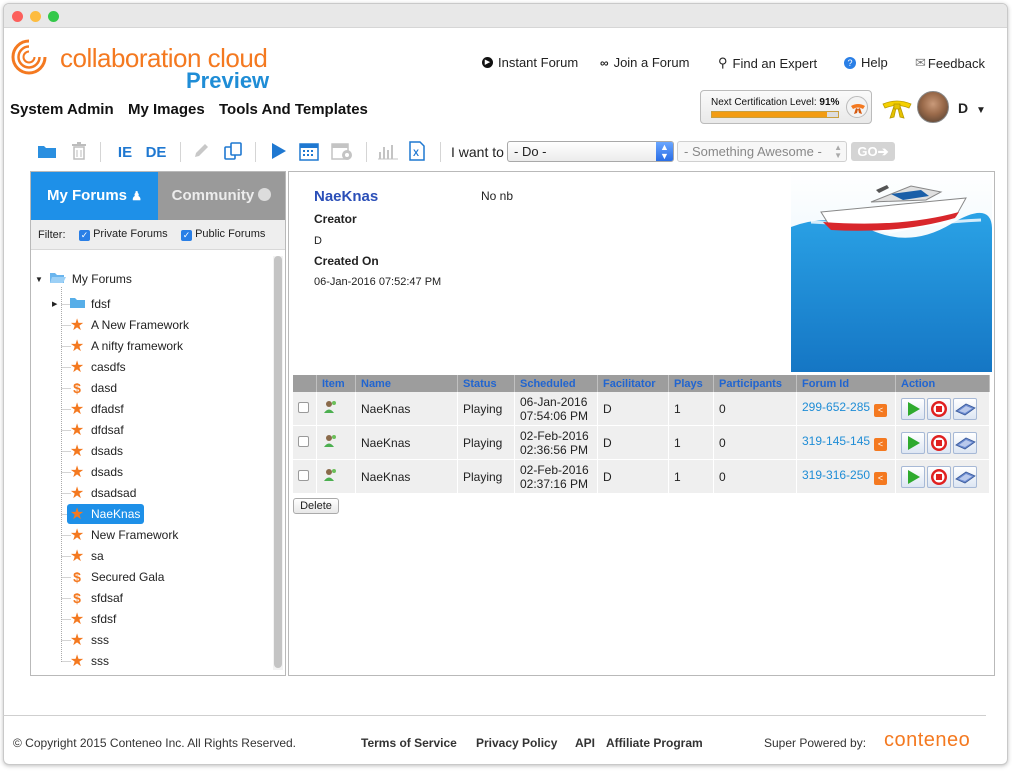 This screenshot has width=1012, height=771. I want to click on tree-item: ★ casdfs, so click(97, 367).